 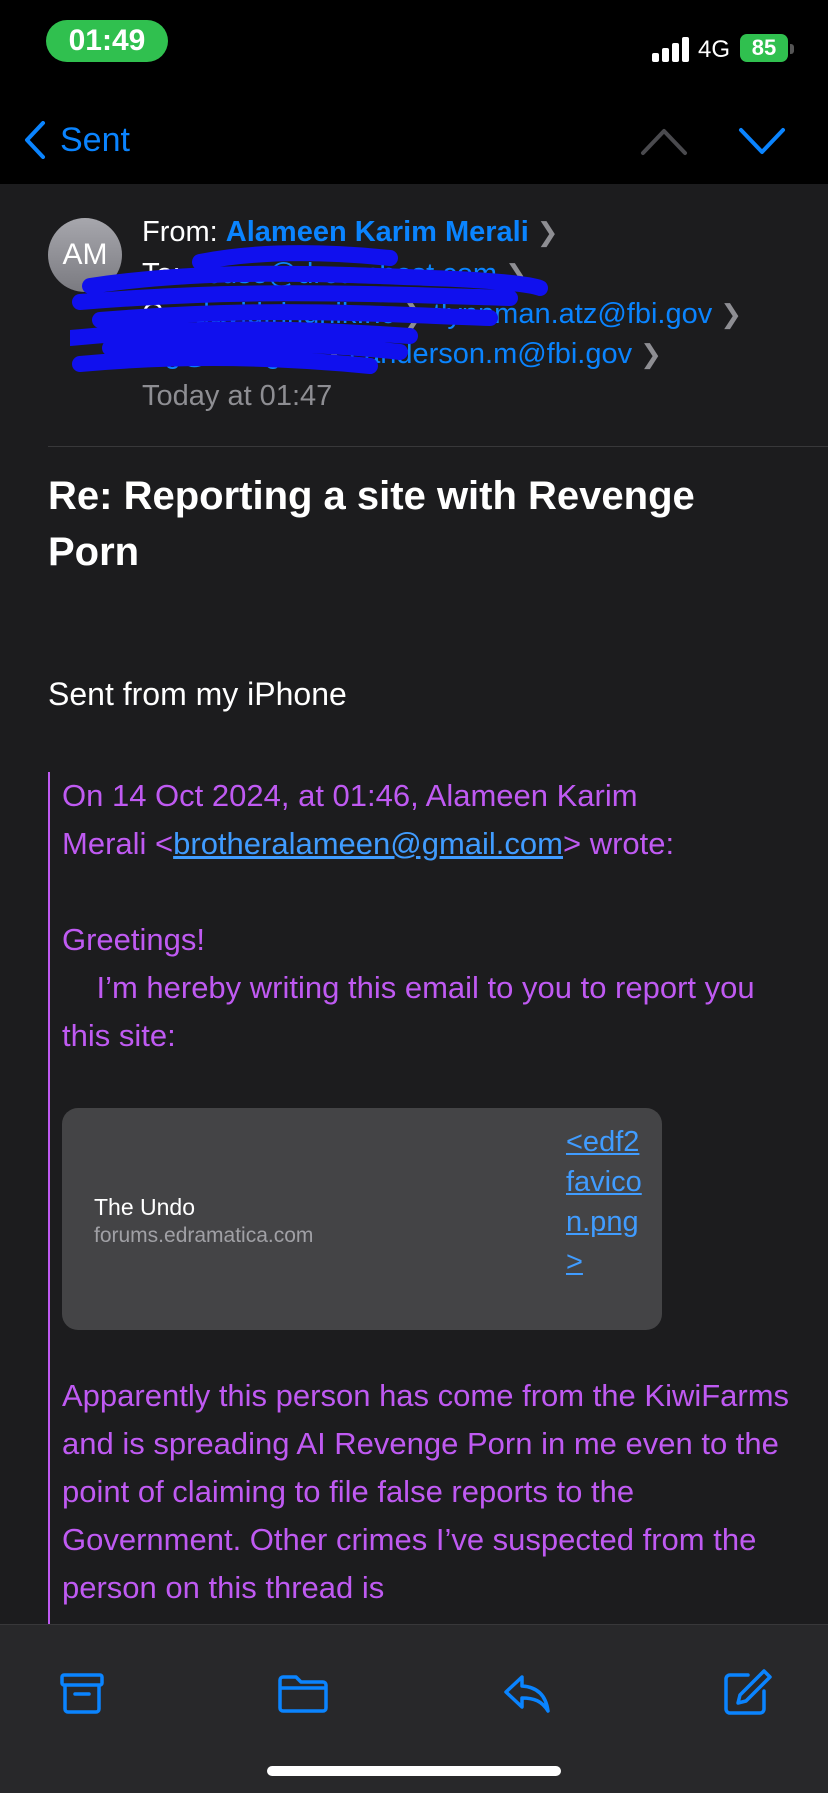 I want to click on redaction-scribble, so click(x=309, y=309).